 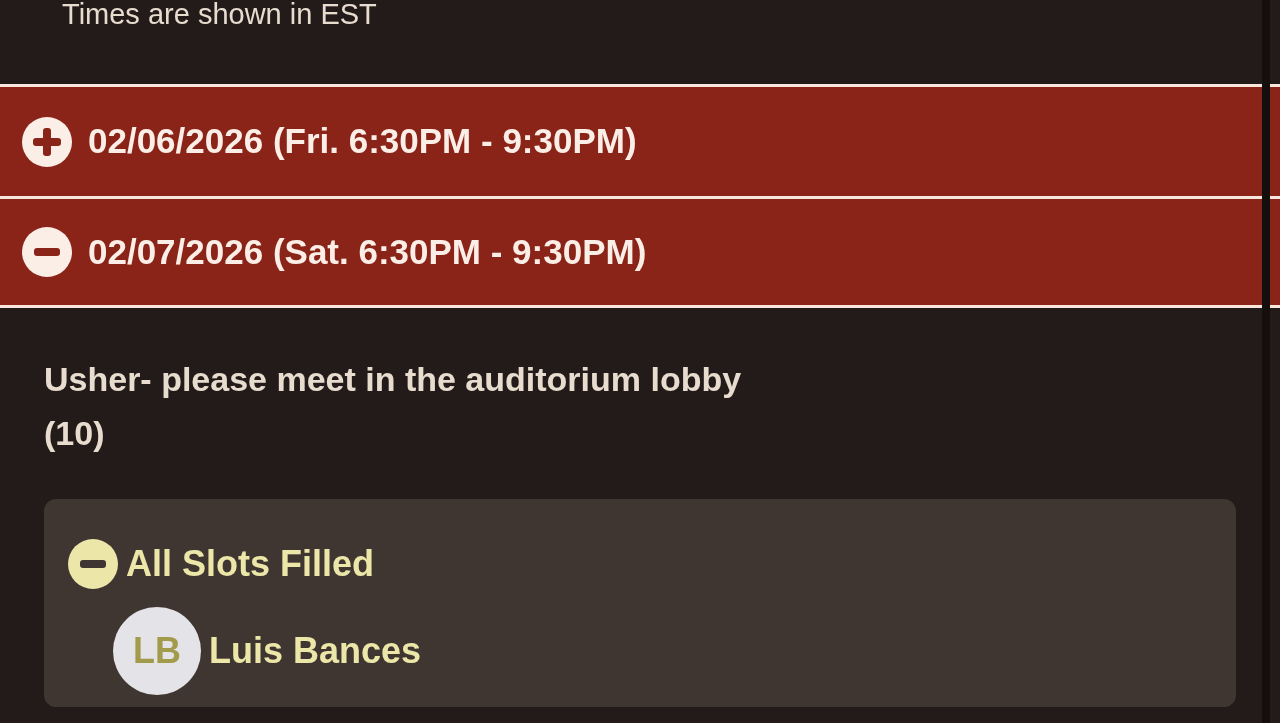 What do you see at coordinates (367, 251) in the screenshot?
I see `date-label: 02/07/2026 (Sat. 6:30PM - 9:30PM)` at bounding box center [367, 251].